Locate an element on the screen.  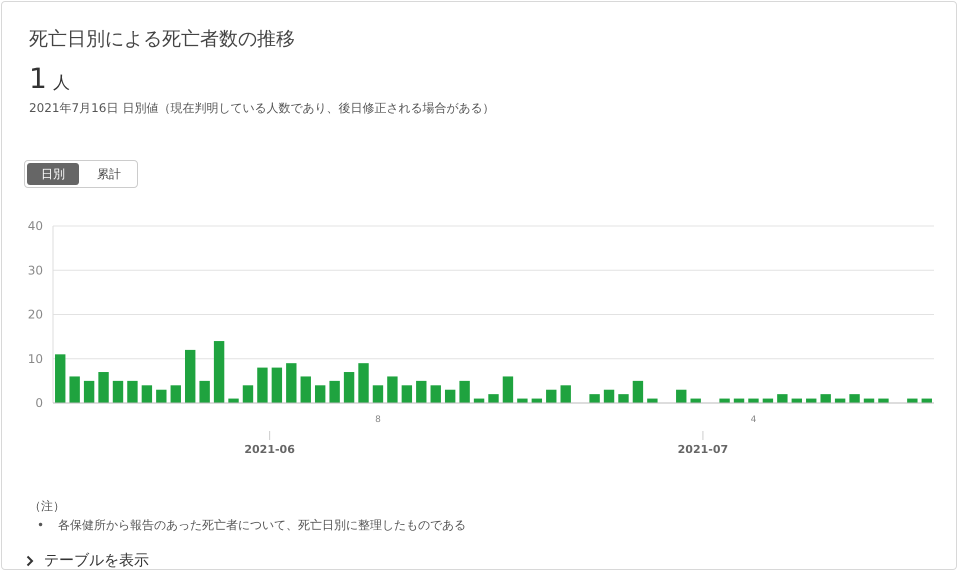
chevron-icon is located at coordinates (30, 560).